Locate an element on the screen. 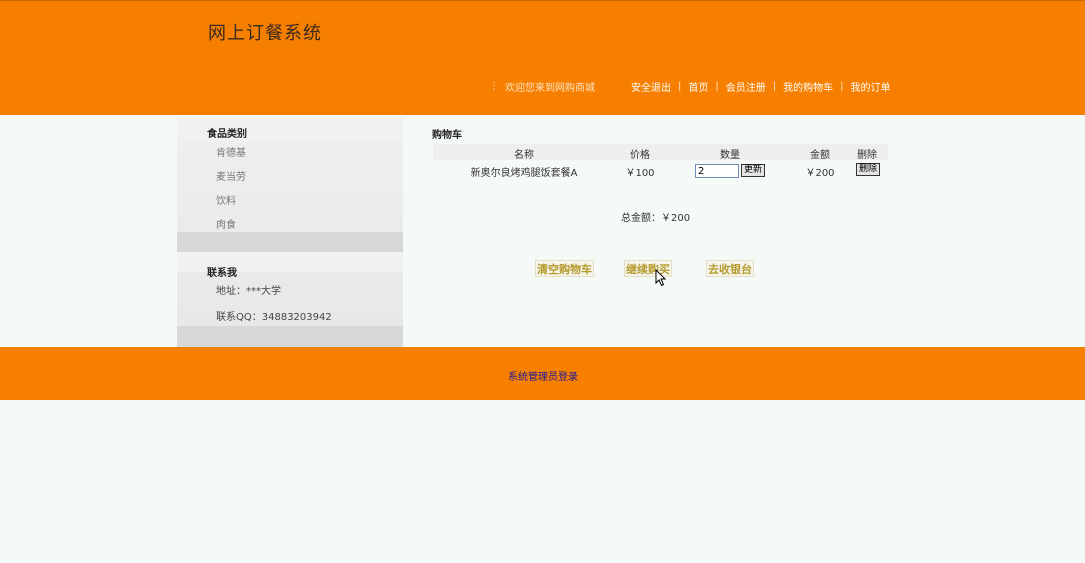 Image resolution: width=1085 pixels, height=563 pixels. category-mcdonalds: 麦当劳 is located at coordinates (231, 175).